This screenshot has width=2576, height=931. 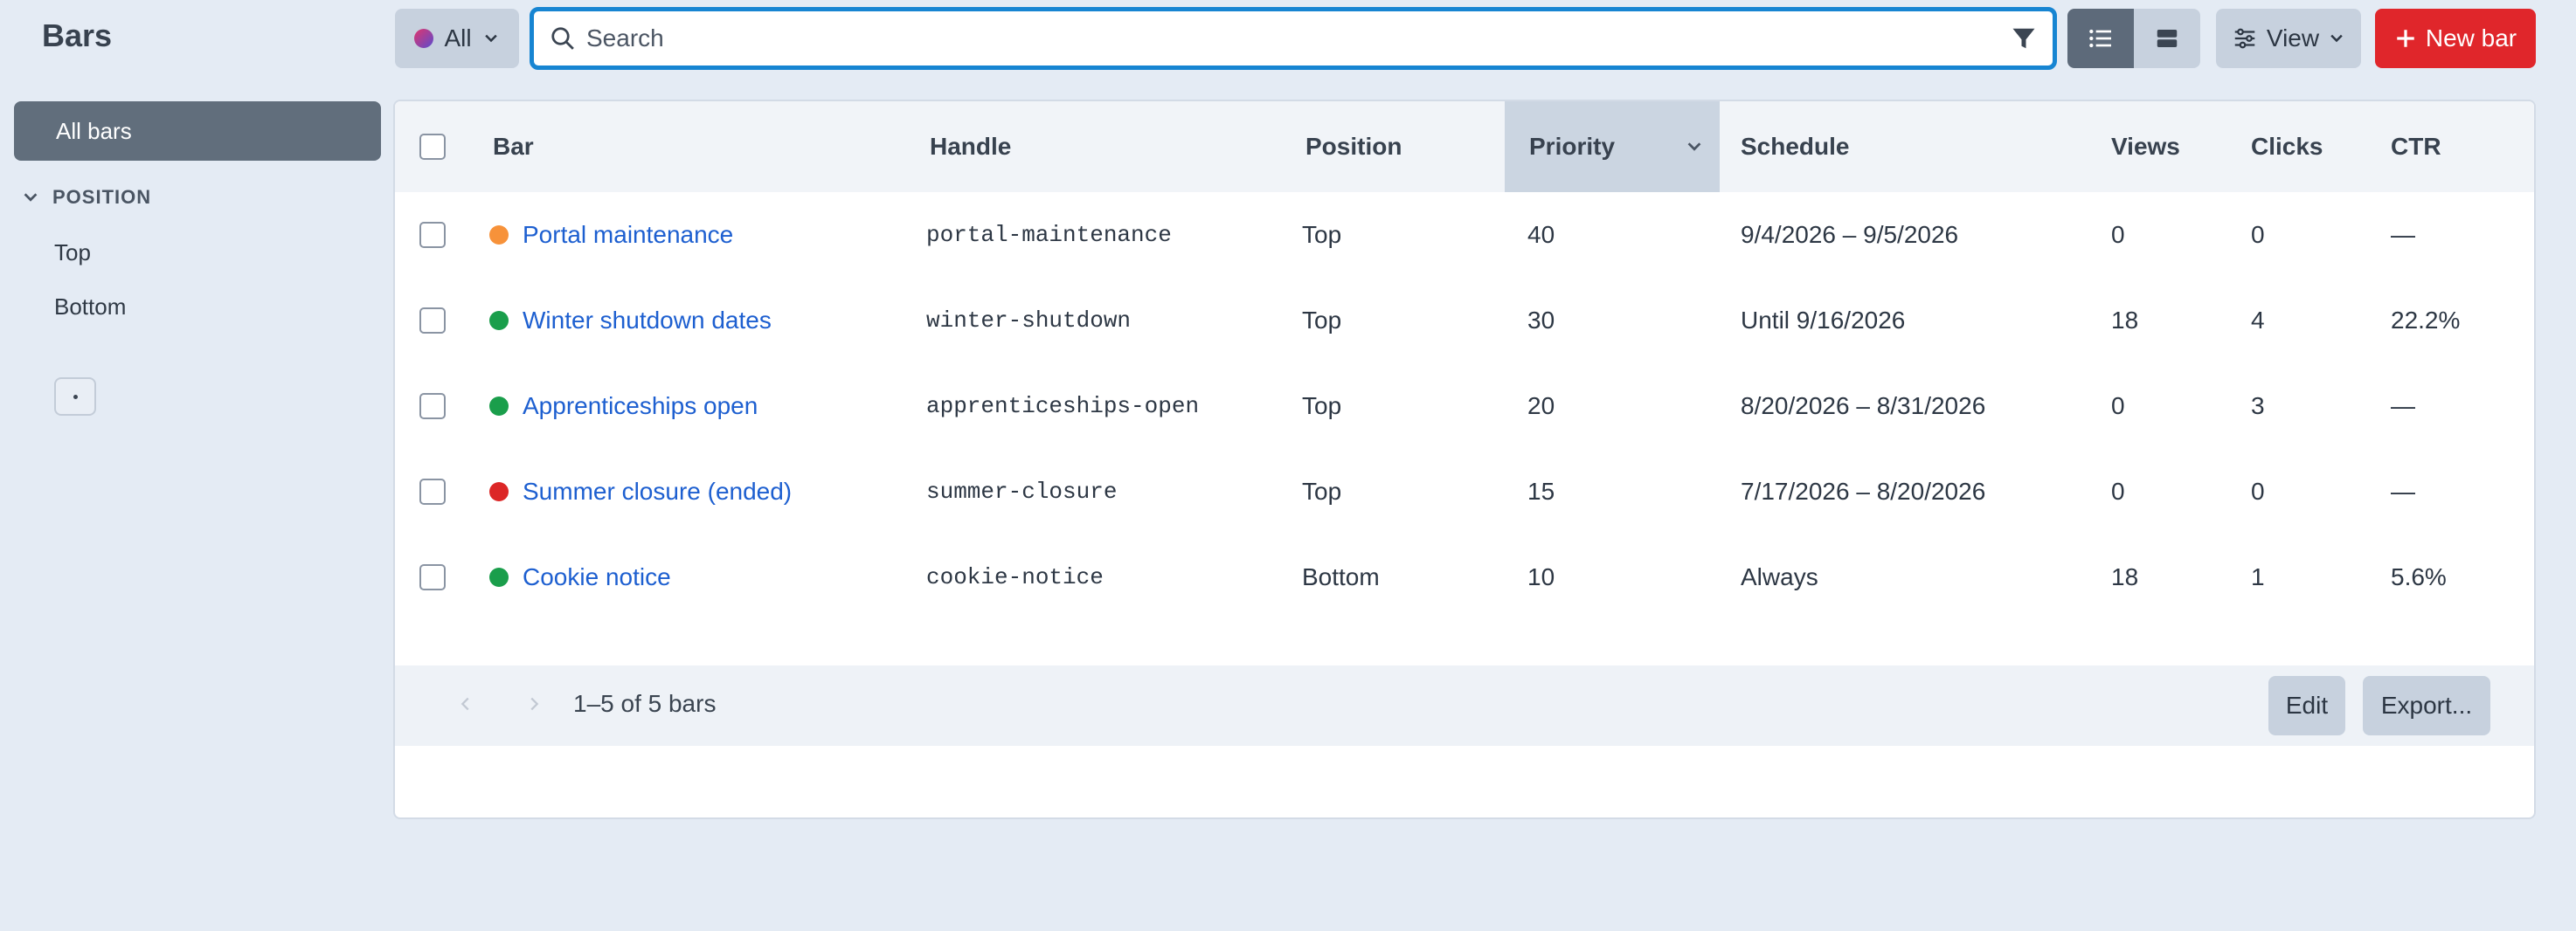 What do you see at coordinates (562, 38) in the screenshot?
I see `search-icon` at bounding box center [562, 38].